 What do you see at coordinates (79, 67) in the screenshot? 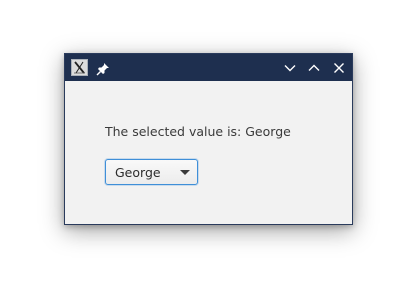
I see `app-icon` at bounding box center [79, 67].